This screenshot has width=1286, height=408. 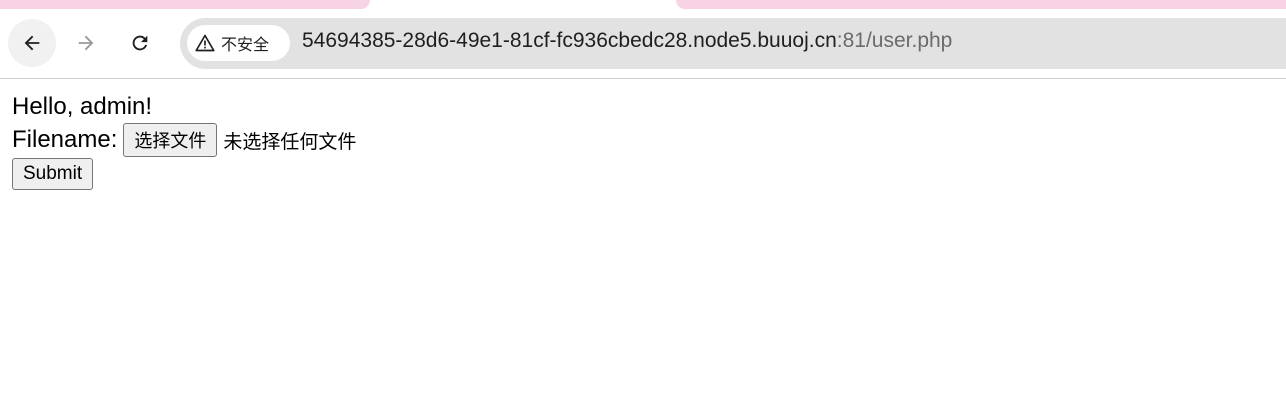 What do you see at coordinates (981, 4) in the screenshot?
I see `tab-right` at bounding box center [981, 4].